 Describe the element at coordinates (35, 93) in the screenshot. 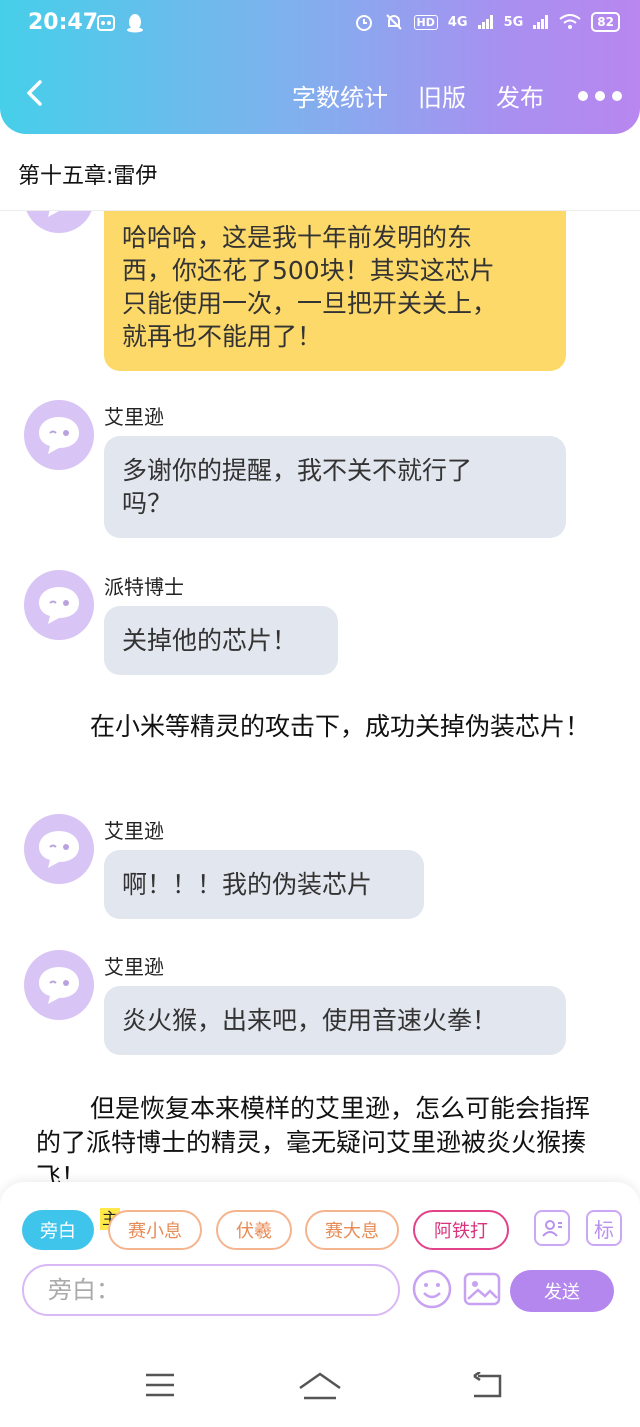

I see `back-arrow-icon` at that location.